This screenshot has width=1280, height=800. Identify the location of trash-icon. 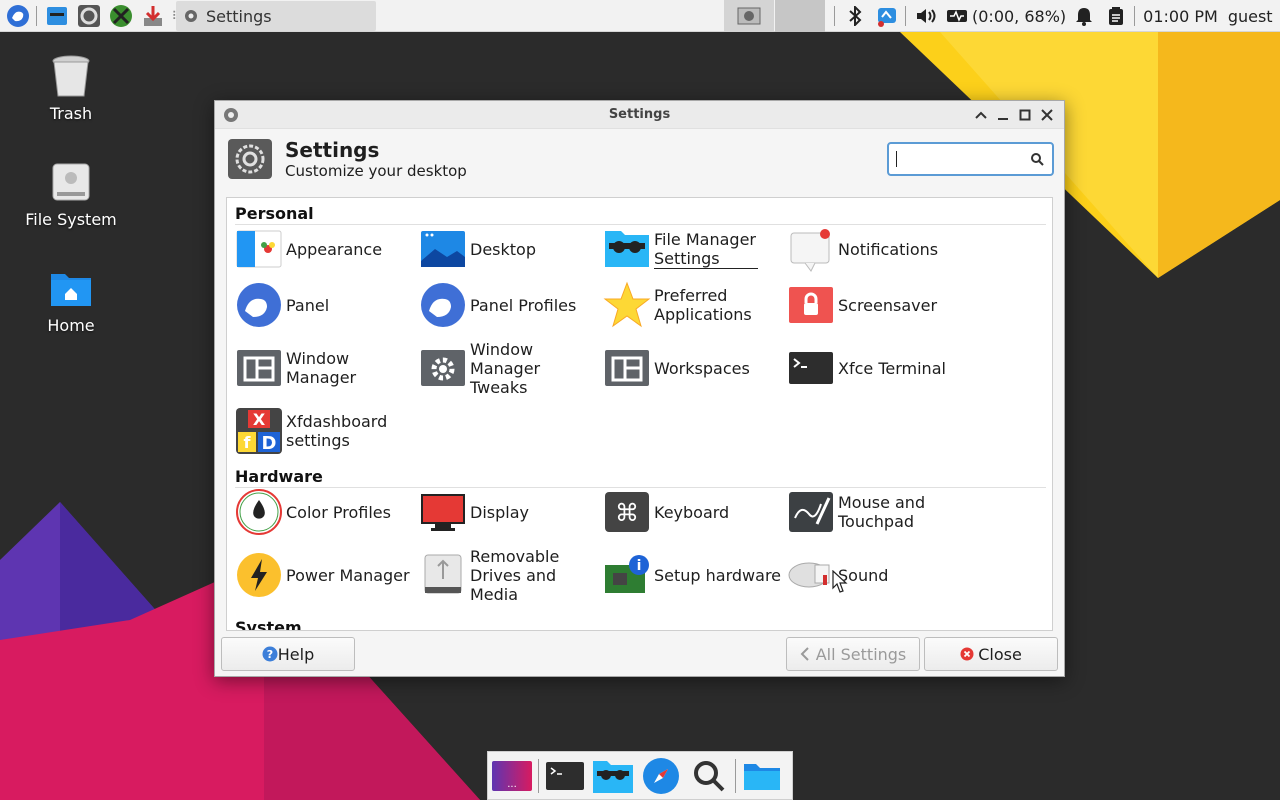
(71, 76).